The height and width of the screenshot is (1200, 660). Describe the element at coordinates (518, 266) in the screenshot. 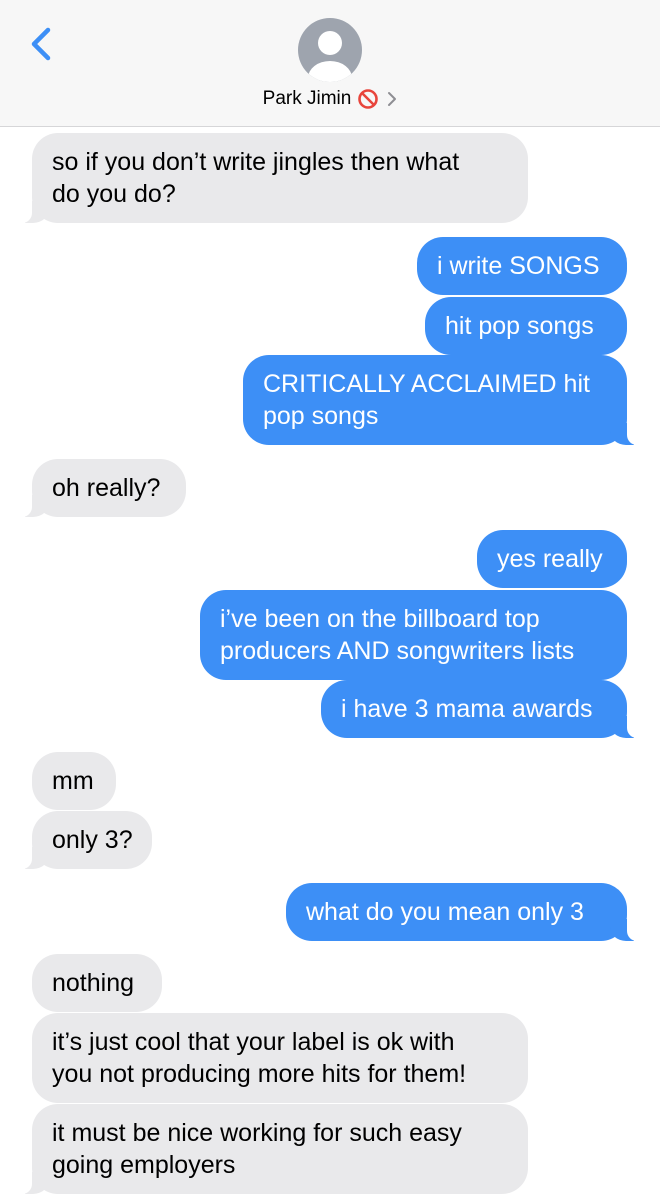

I see `message-line: i write SONGS` at that location.